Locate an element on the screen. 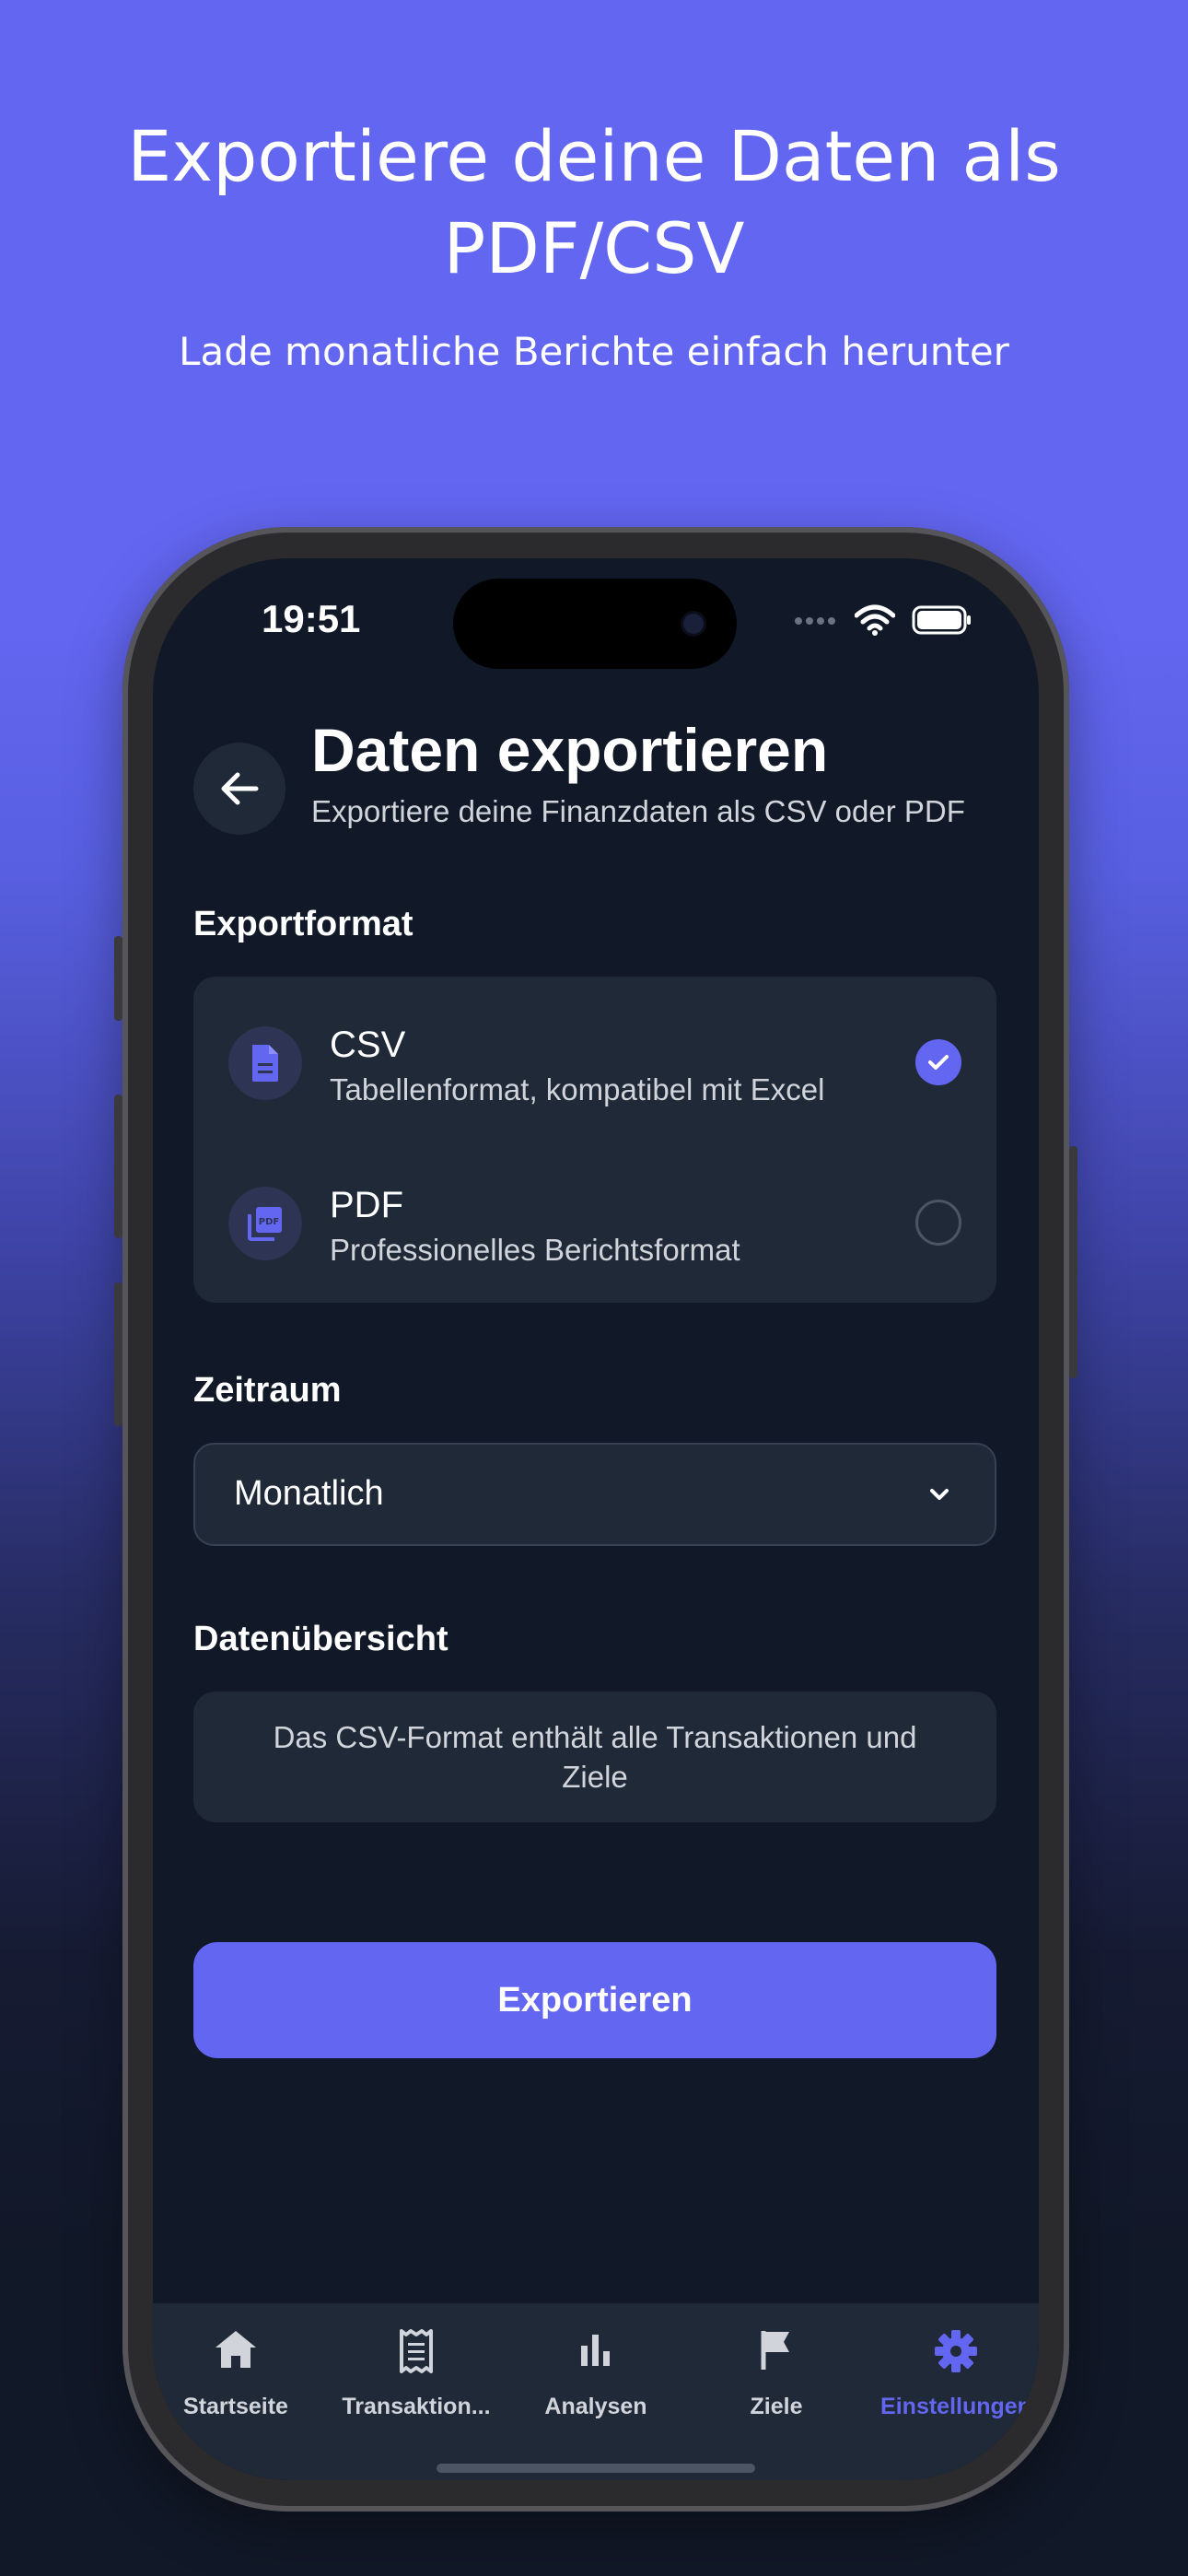 This screenshot has width=1188, height=2576. period-select-value: Monatlich is located at coordinates (309, 1493).